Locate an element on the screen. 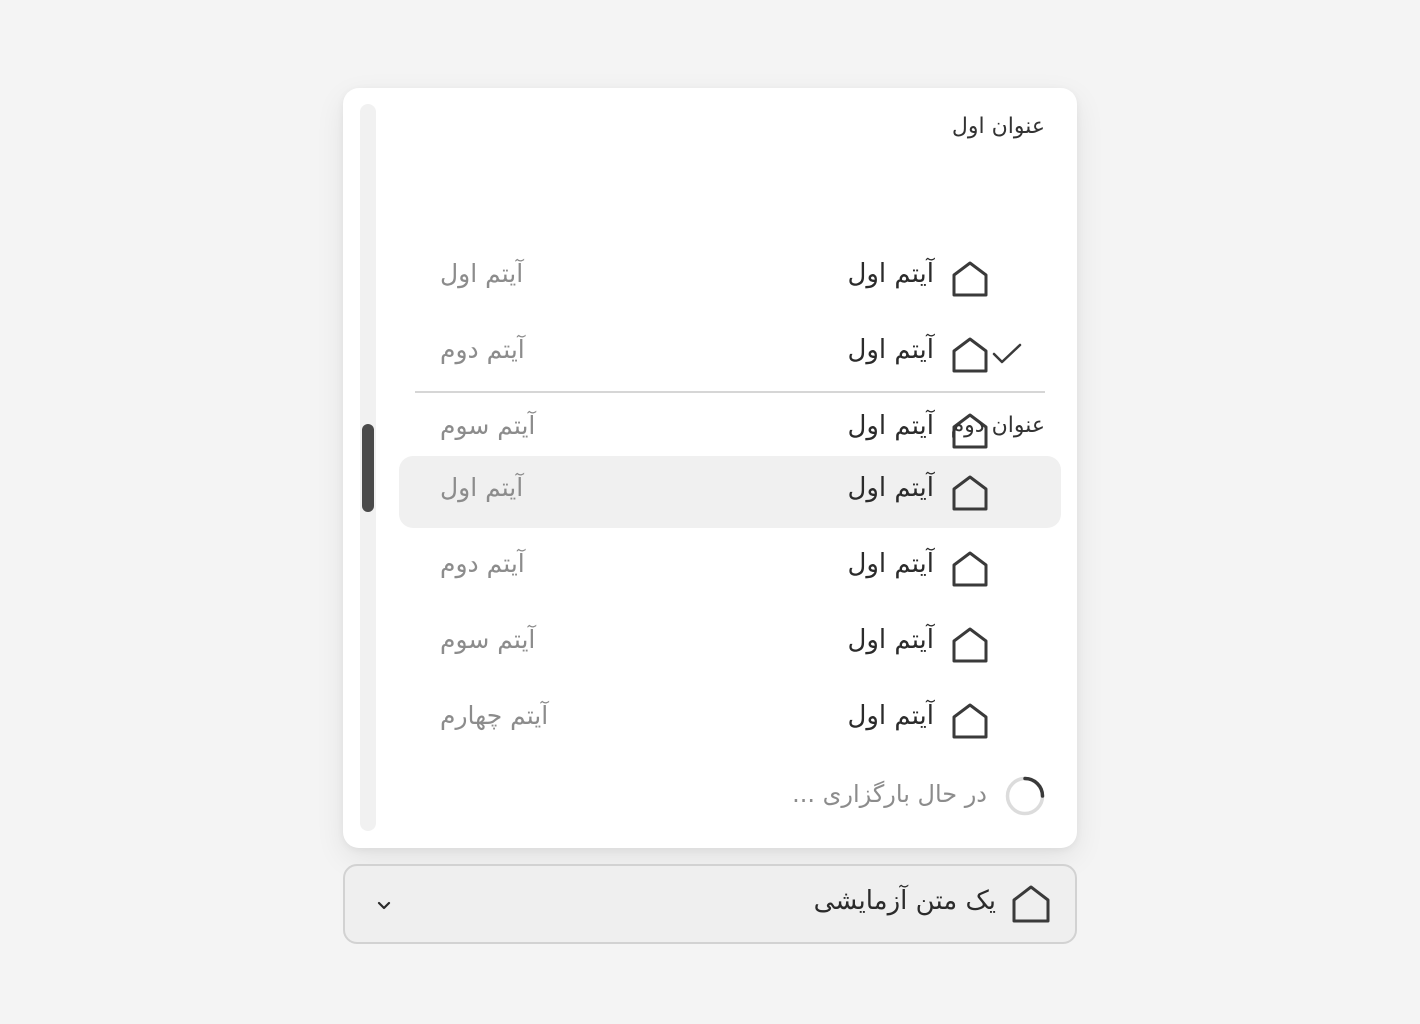 This screenshot has height=1024, width=1420. check-icon is located at coordinates (1007, 354).